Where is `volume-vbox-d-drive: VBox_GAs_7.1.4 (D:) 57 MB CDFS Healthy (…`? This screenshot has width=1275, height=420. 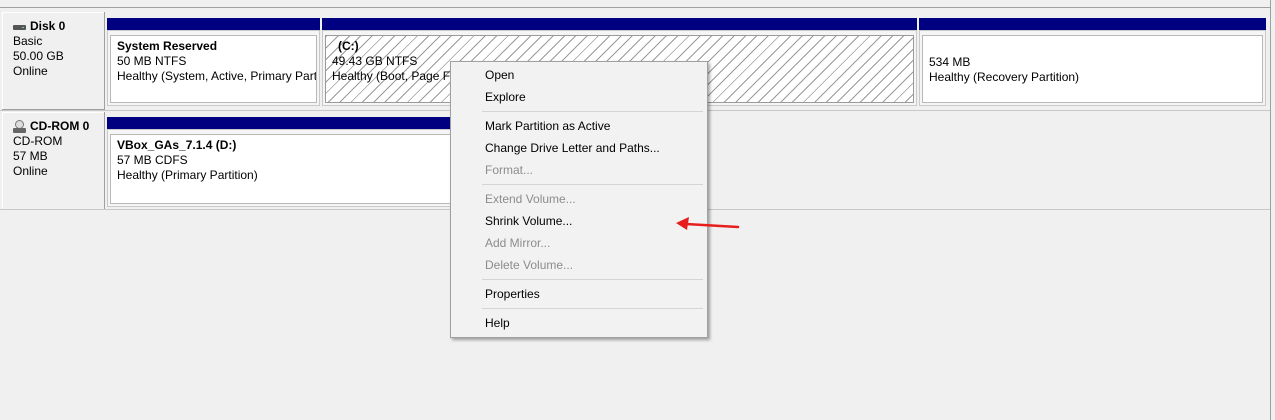
volume-vbox-d-drive: VBox_GAs_7.1.4 (D:) 57 MB CDFS Healthy (… is located at coordinates (282, 168).